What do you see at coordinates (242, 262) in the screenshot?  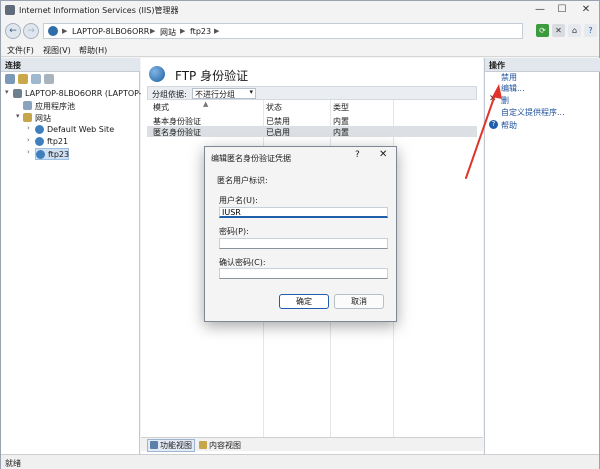 I see `confirm-password-label: 确认密码(C):` at bounding box center [242, 262].